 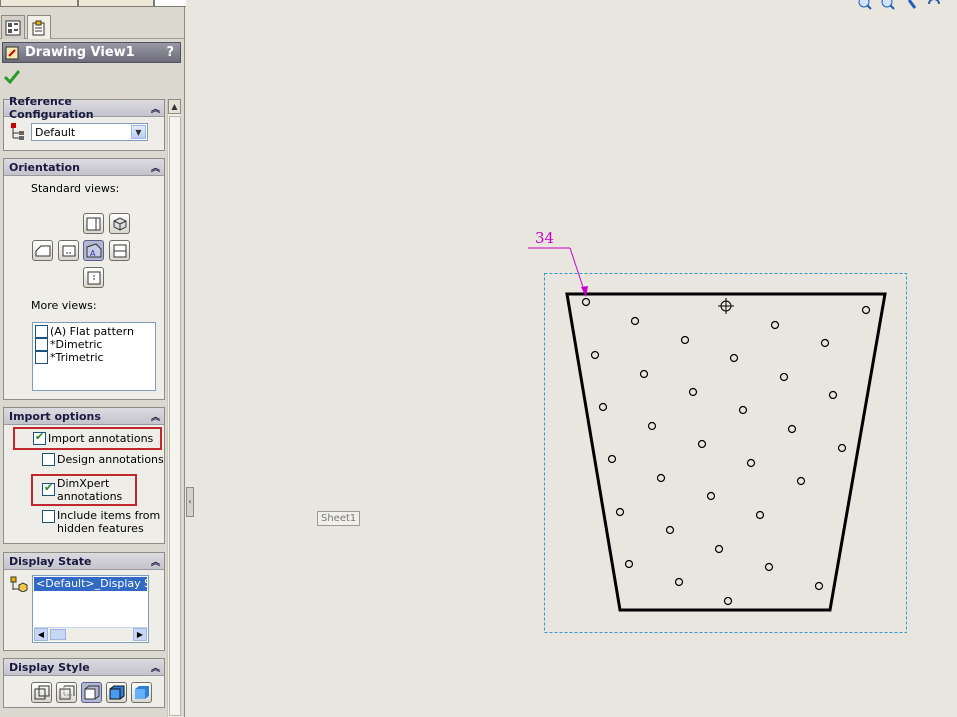 I want to click on list-item-label: *Trimetric, so click(x=77, y=357).